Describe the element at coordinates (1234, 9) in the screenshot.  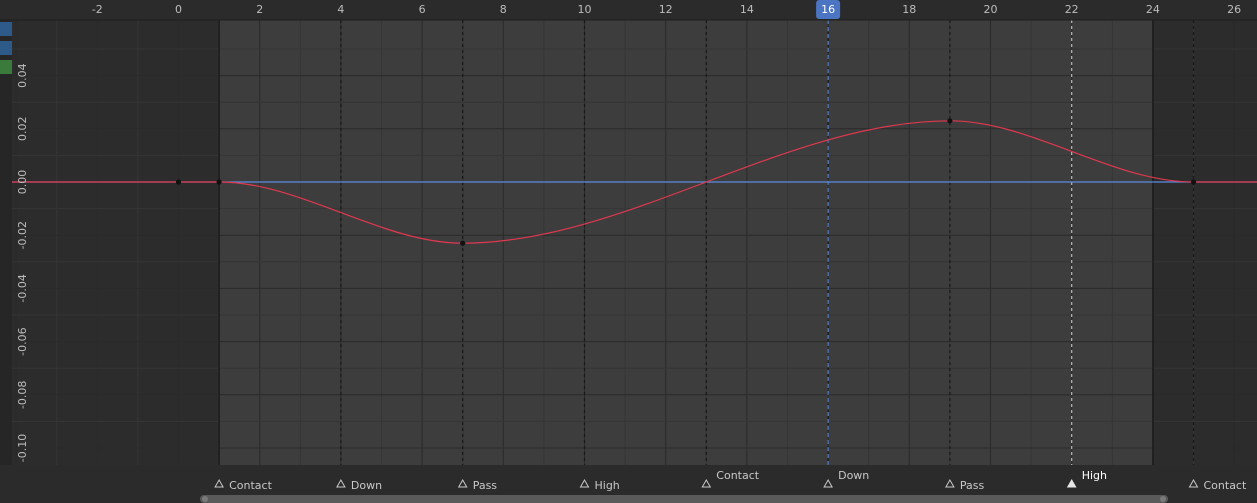
I see `frame-tick-label: 26` at that location.